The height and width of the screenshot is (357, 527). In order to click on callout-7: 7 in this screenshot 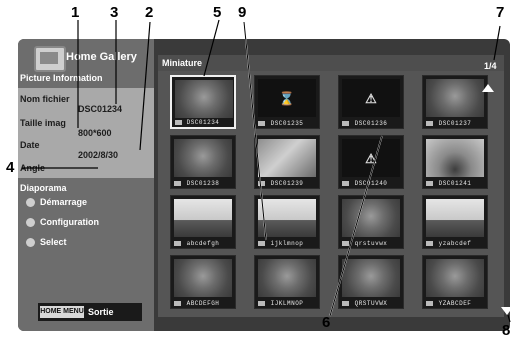, I will do `click(500, 12)`.